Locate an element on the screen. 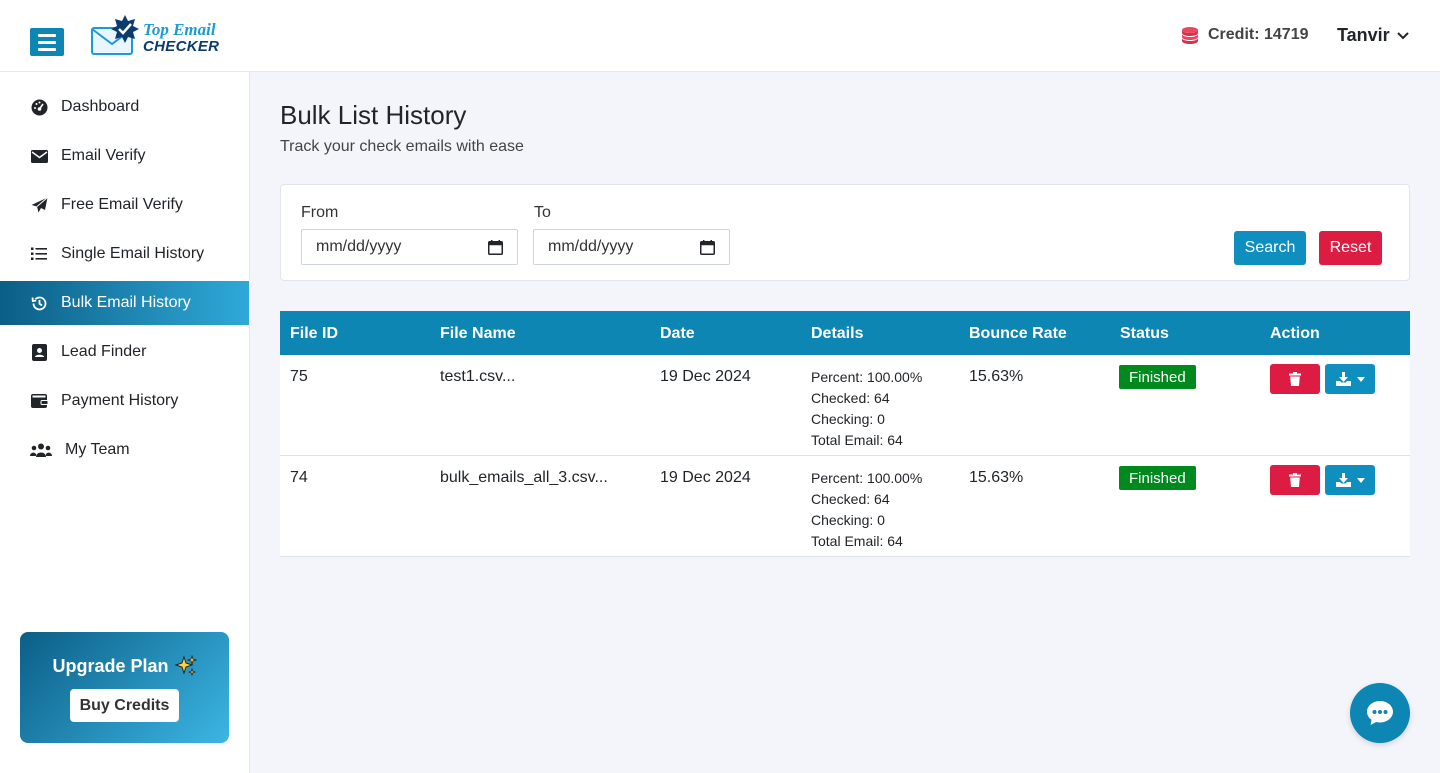 The image size is (1440, 773). list-icon is located at coordinates (39, 254).